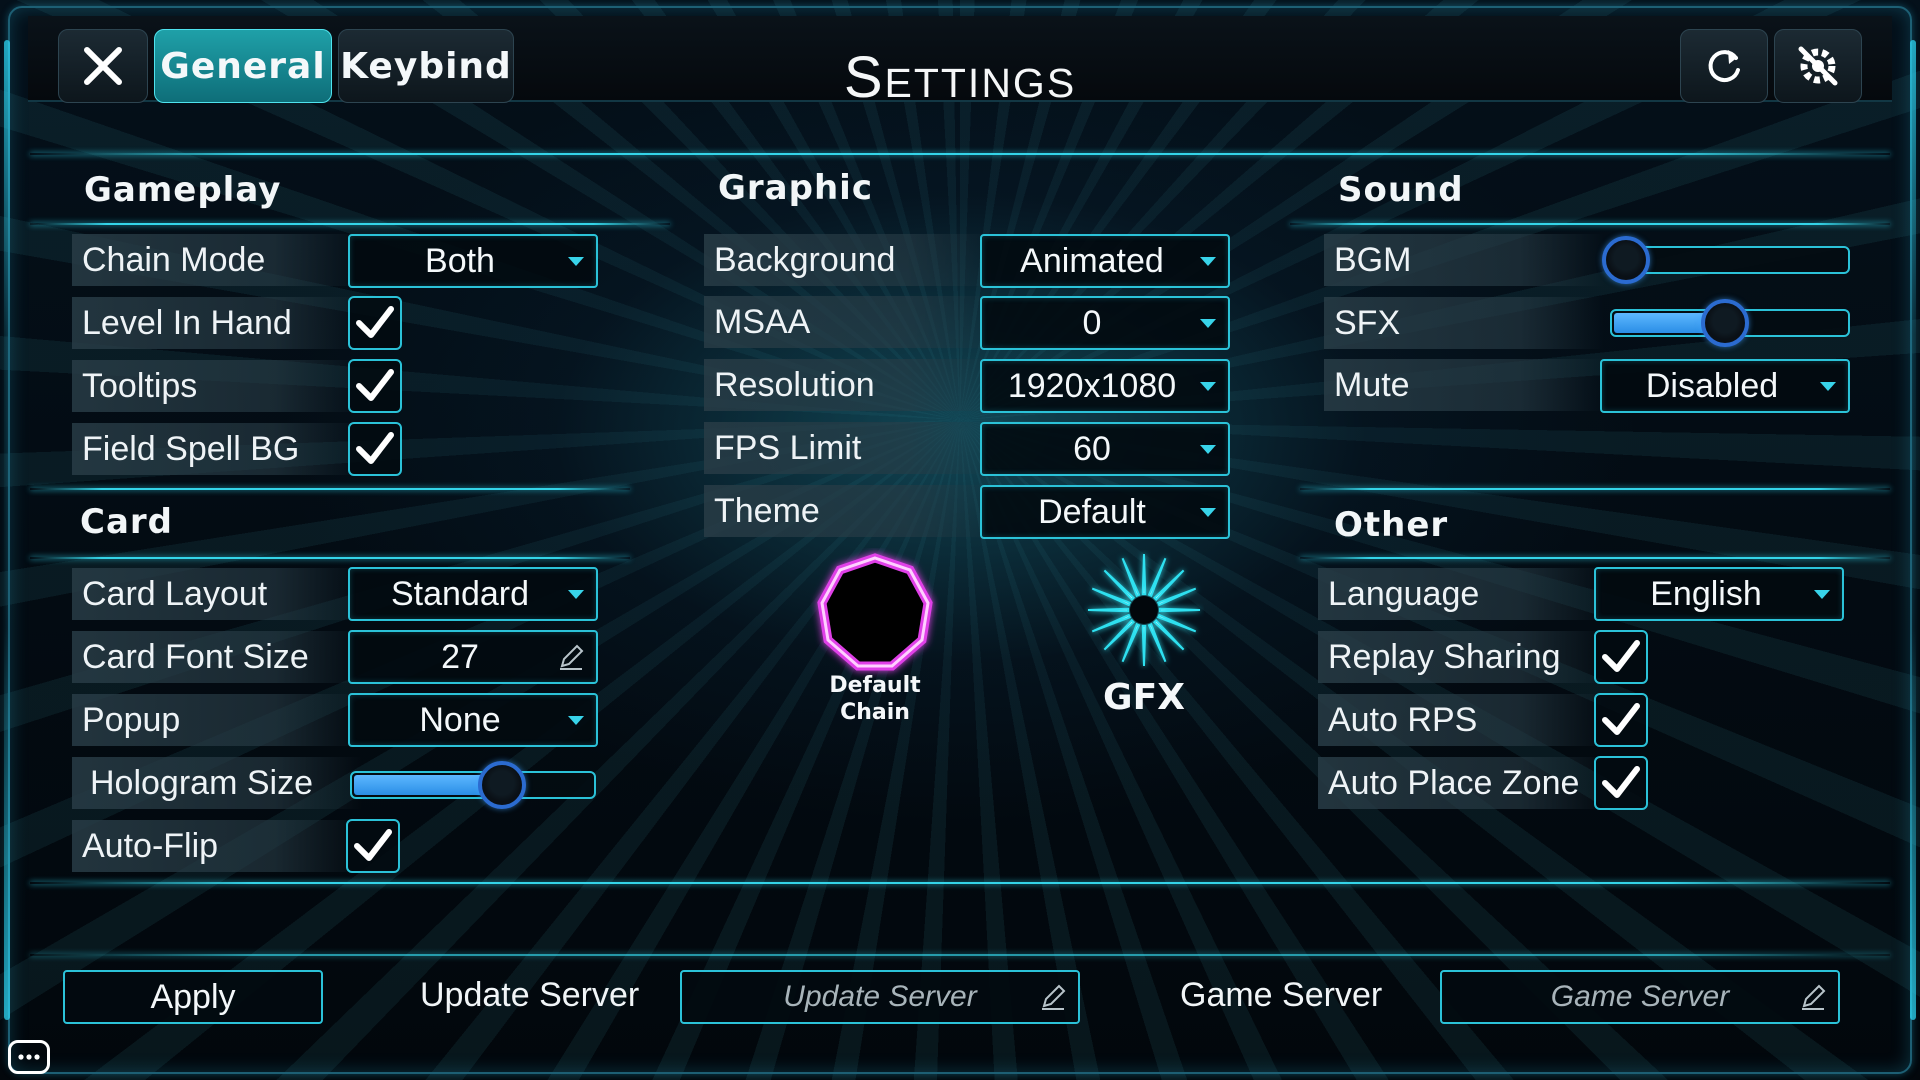 The image size is (1920, 1080). Describe the element at coordinates (1105, 261) in the screenshot. I see `dropdown-background: Animated` at that location.